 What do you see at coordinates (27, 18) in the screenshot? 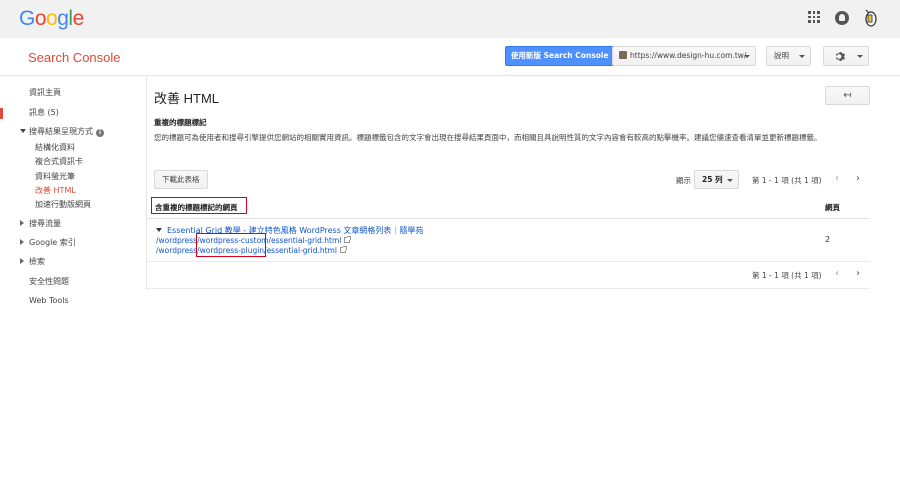
I see `logo-letter: G` at bounding box center [27, 18].